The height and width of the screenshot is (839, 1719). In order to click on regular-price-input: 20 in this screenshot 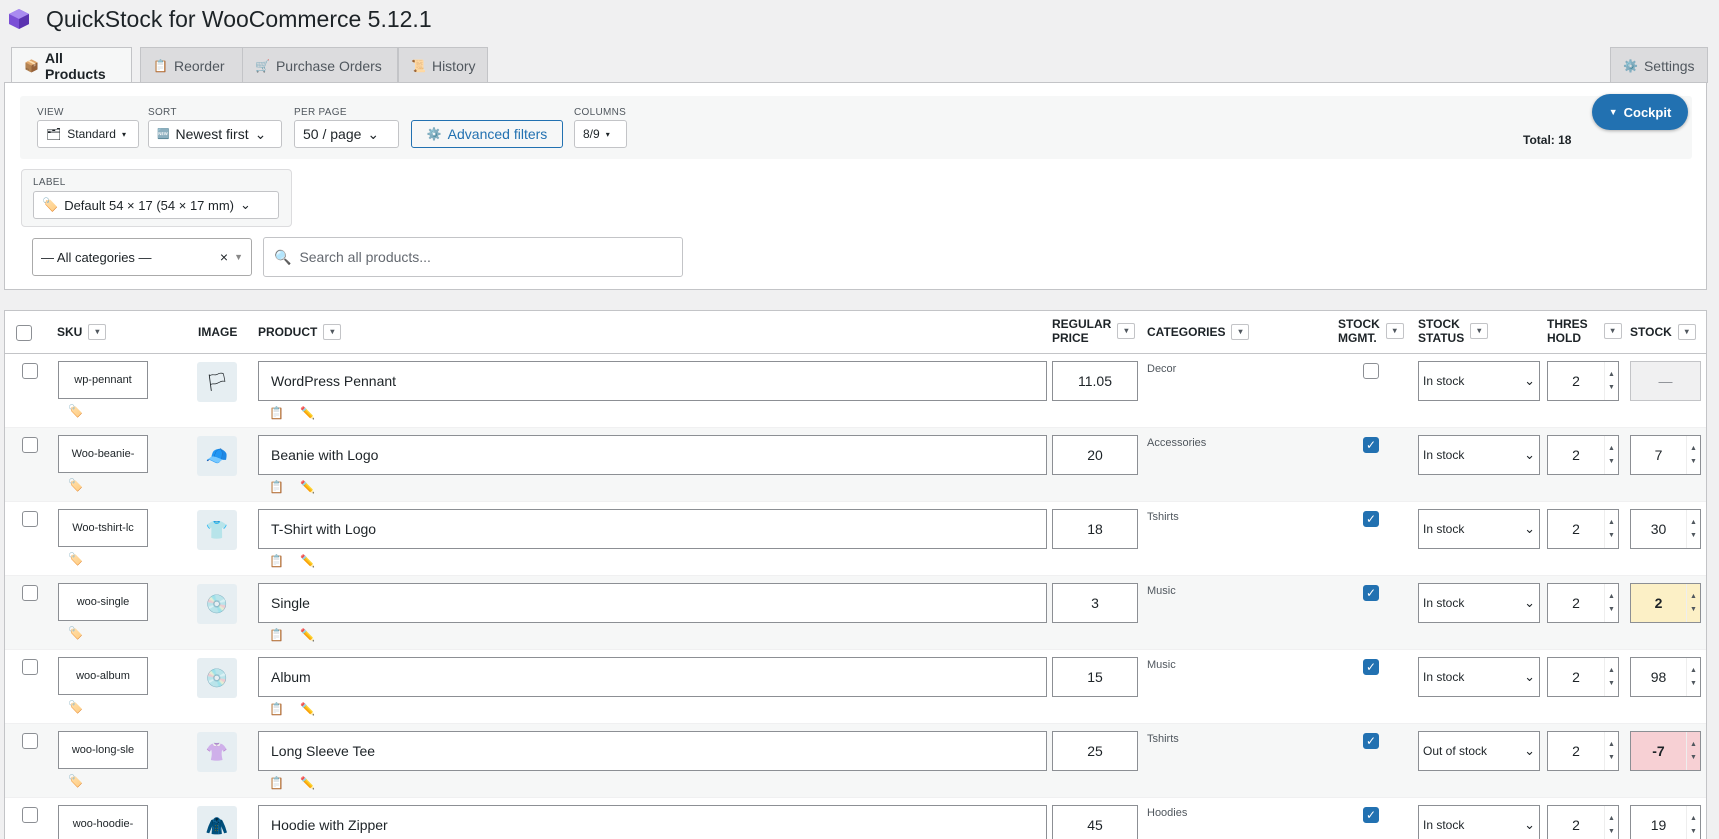, I will do `click(1095, 455)`.